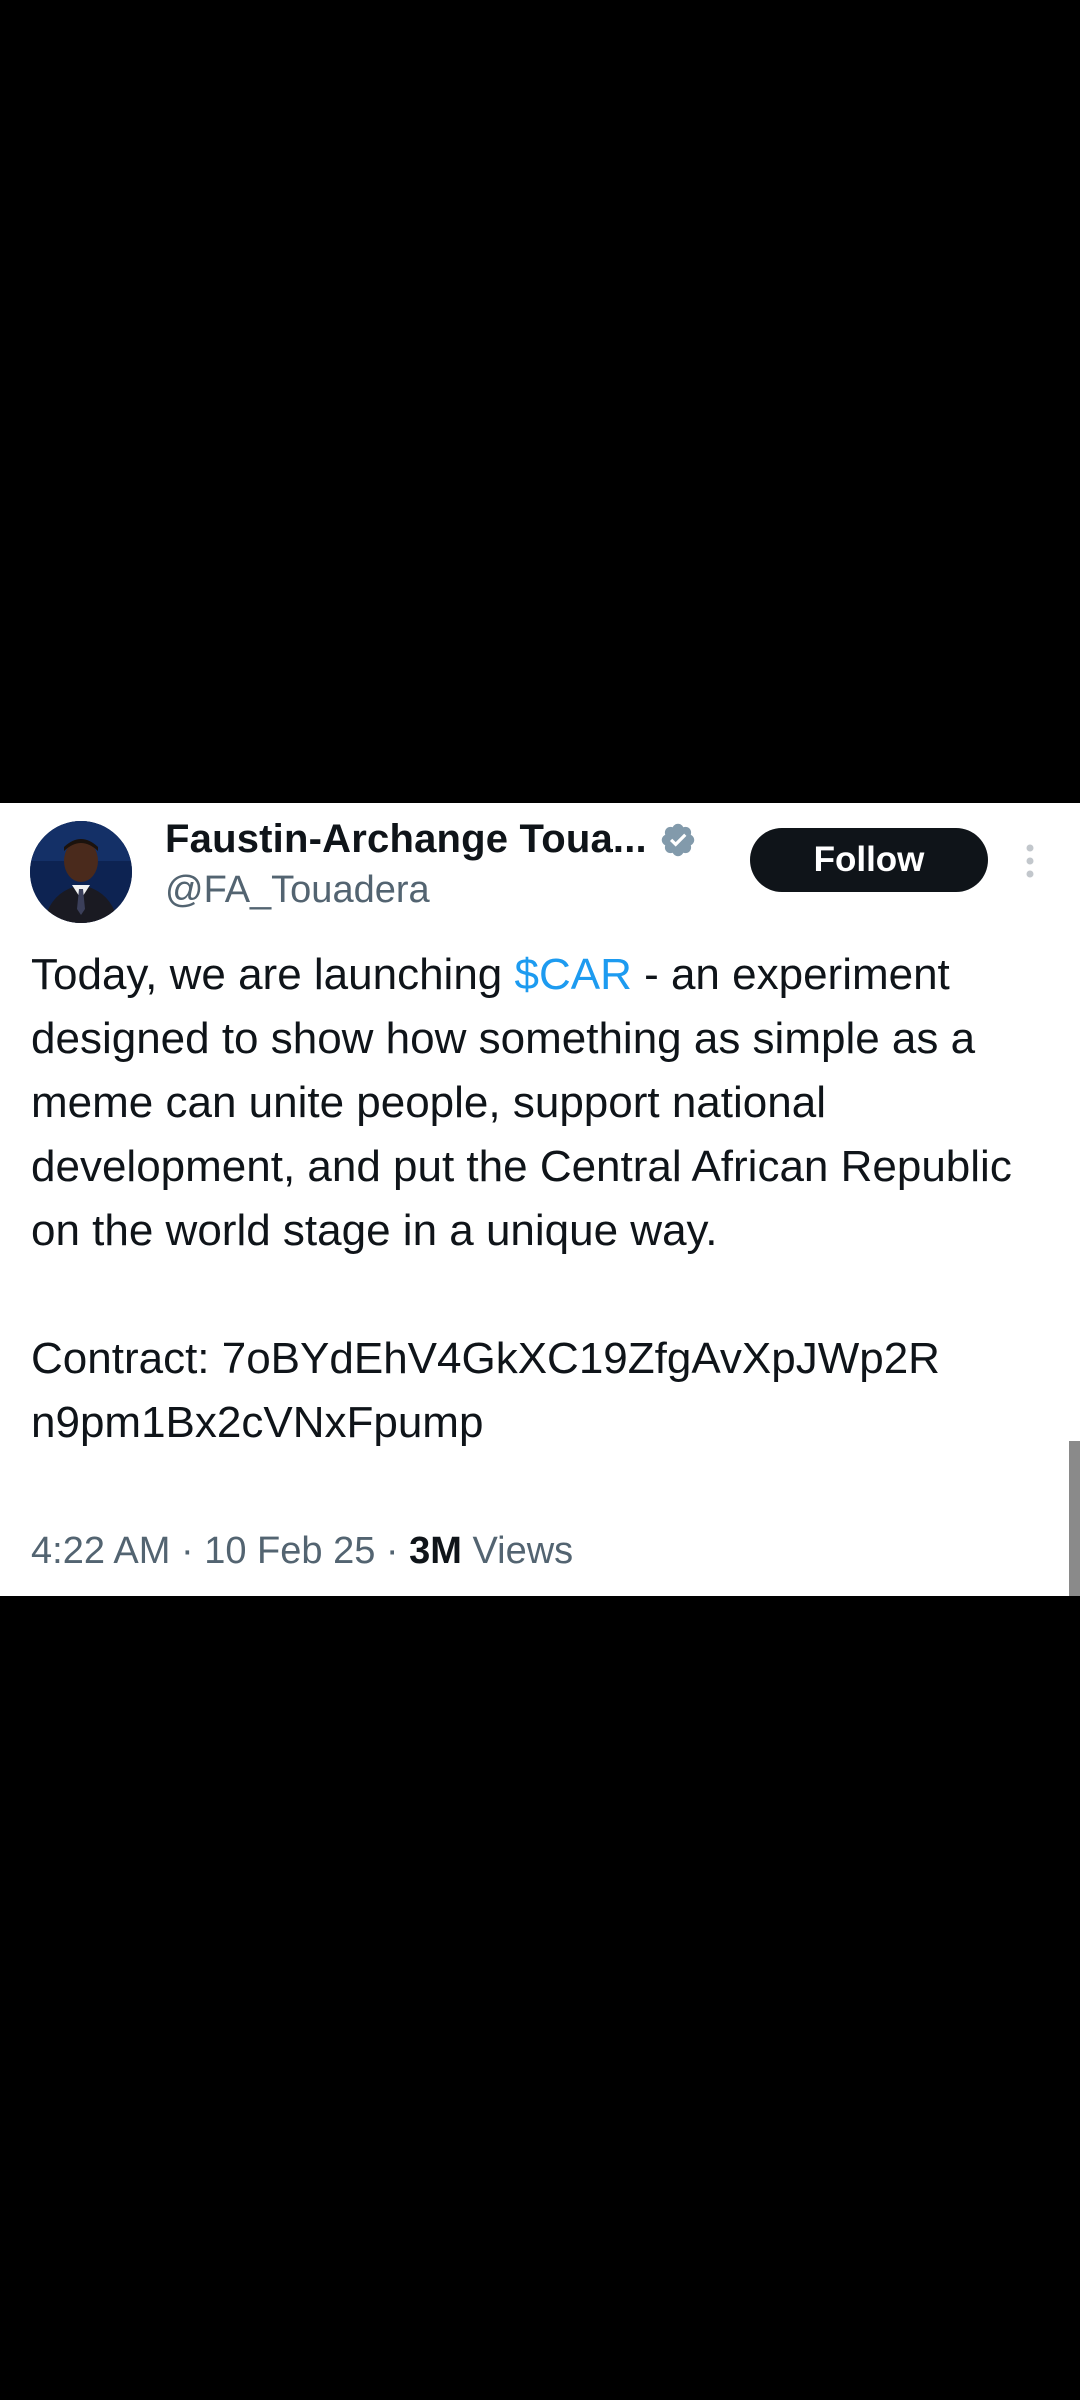  Describe the element at coordinates (289, 1551) in the screenshot. I see `tweet-date: 10 Feb 25` at that location.